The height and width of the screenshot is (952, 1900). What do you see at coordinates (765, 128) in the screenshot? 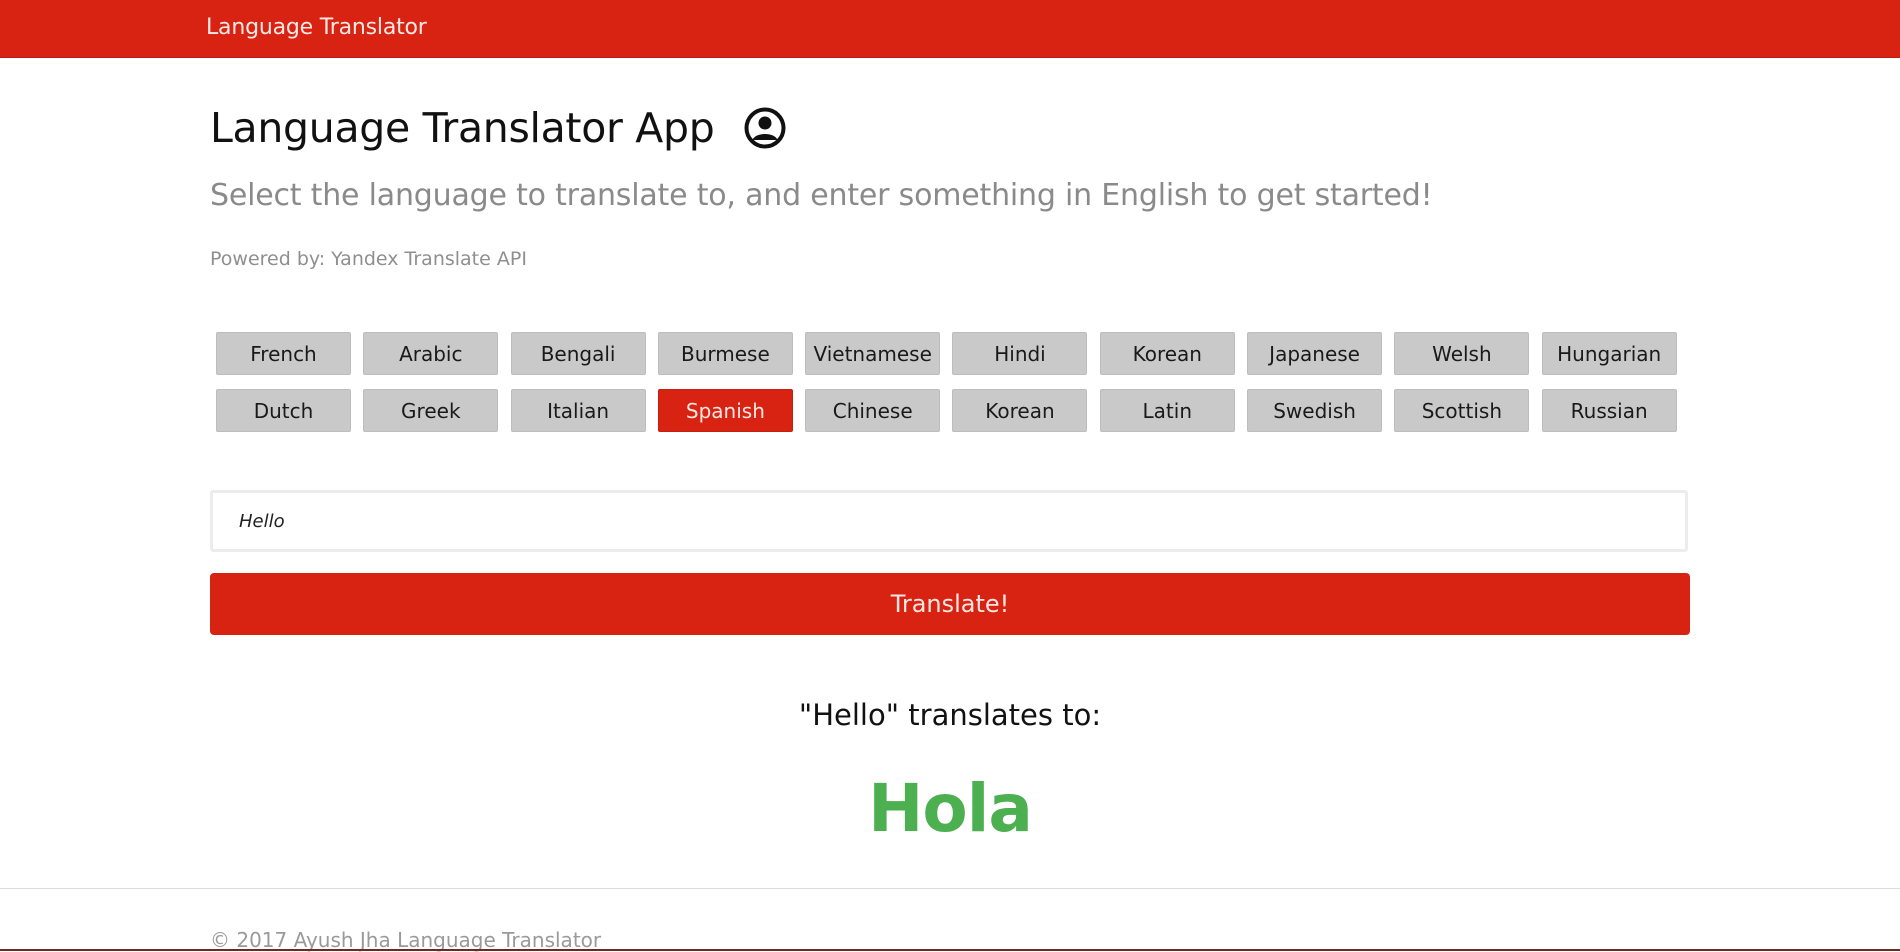
I see `user-circle-icon` at bounding box center [765, 128].